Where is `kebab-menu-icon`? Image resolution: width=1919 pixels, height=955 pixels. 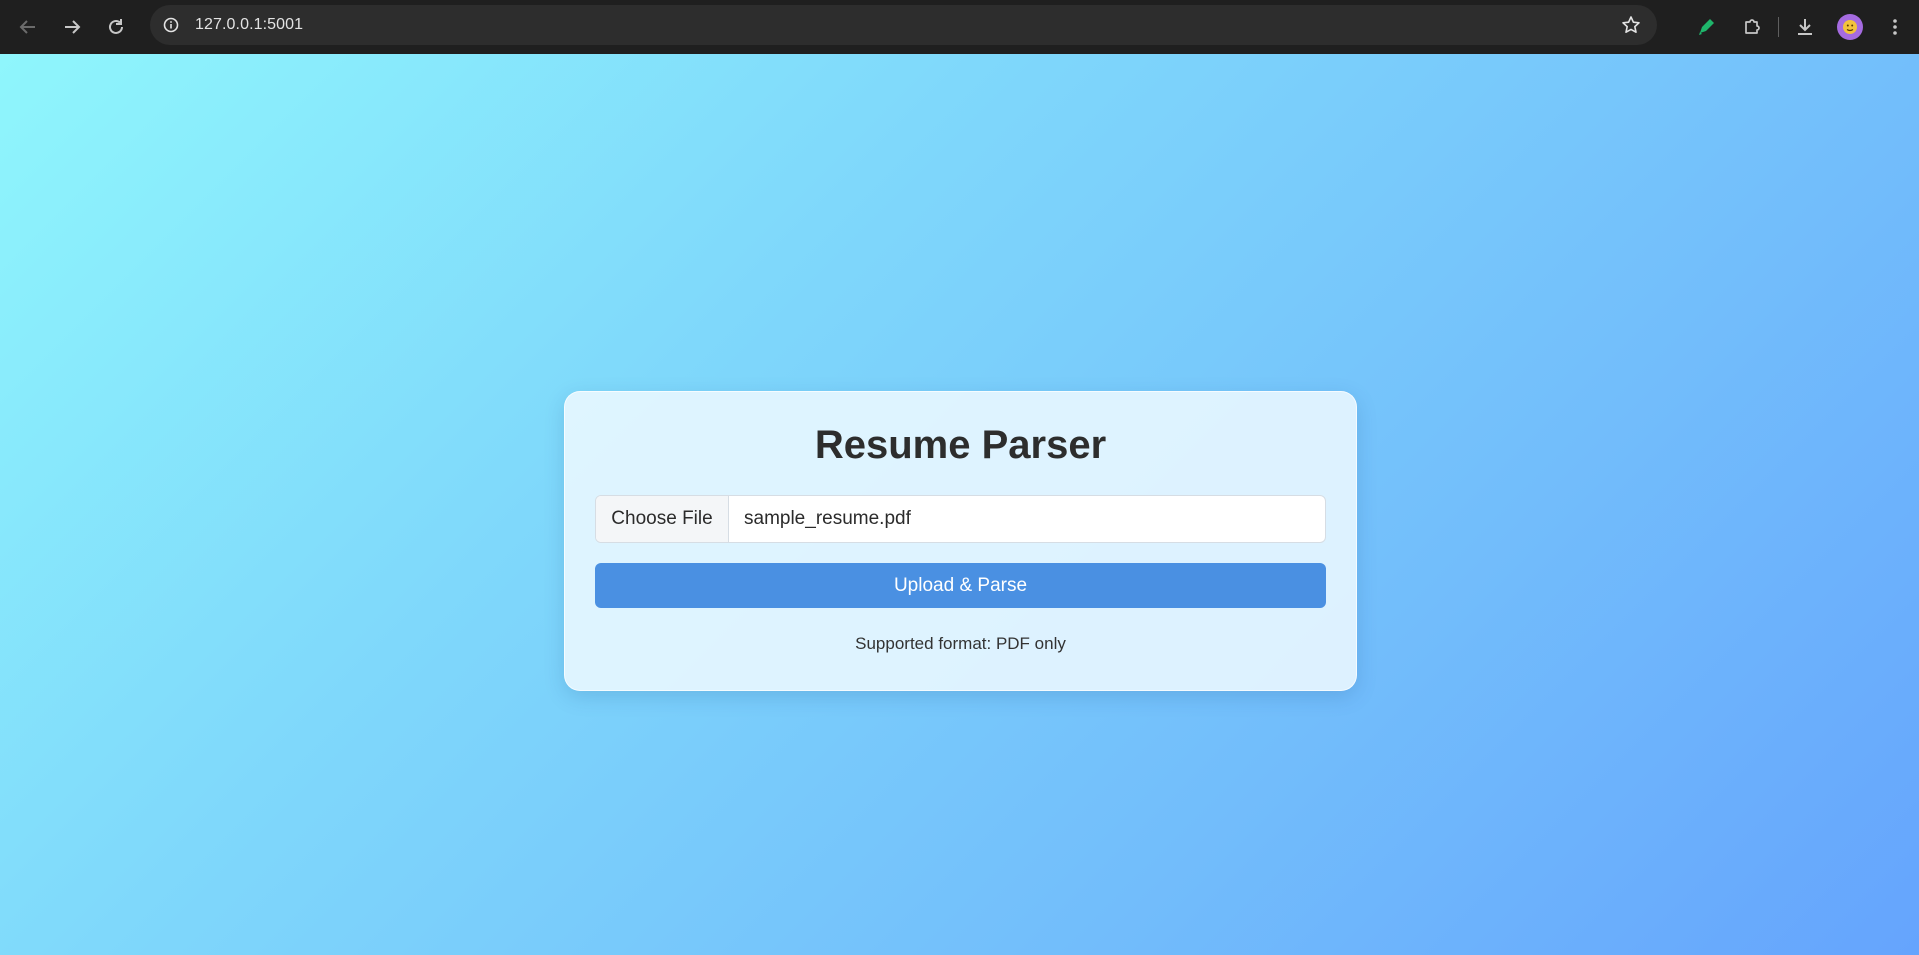
kebab-menu-icon is located at coordinates (1895, 27).